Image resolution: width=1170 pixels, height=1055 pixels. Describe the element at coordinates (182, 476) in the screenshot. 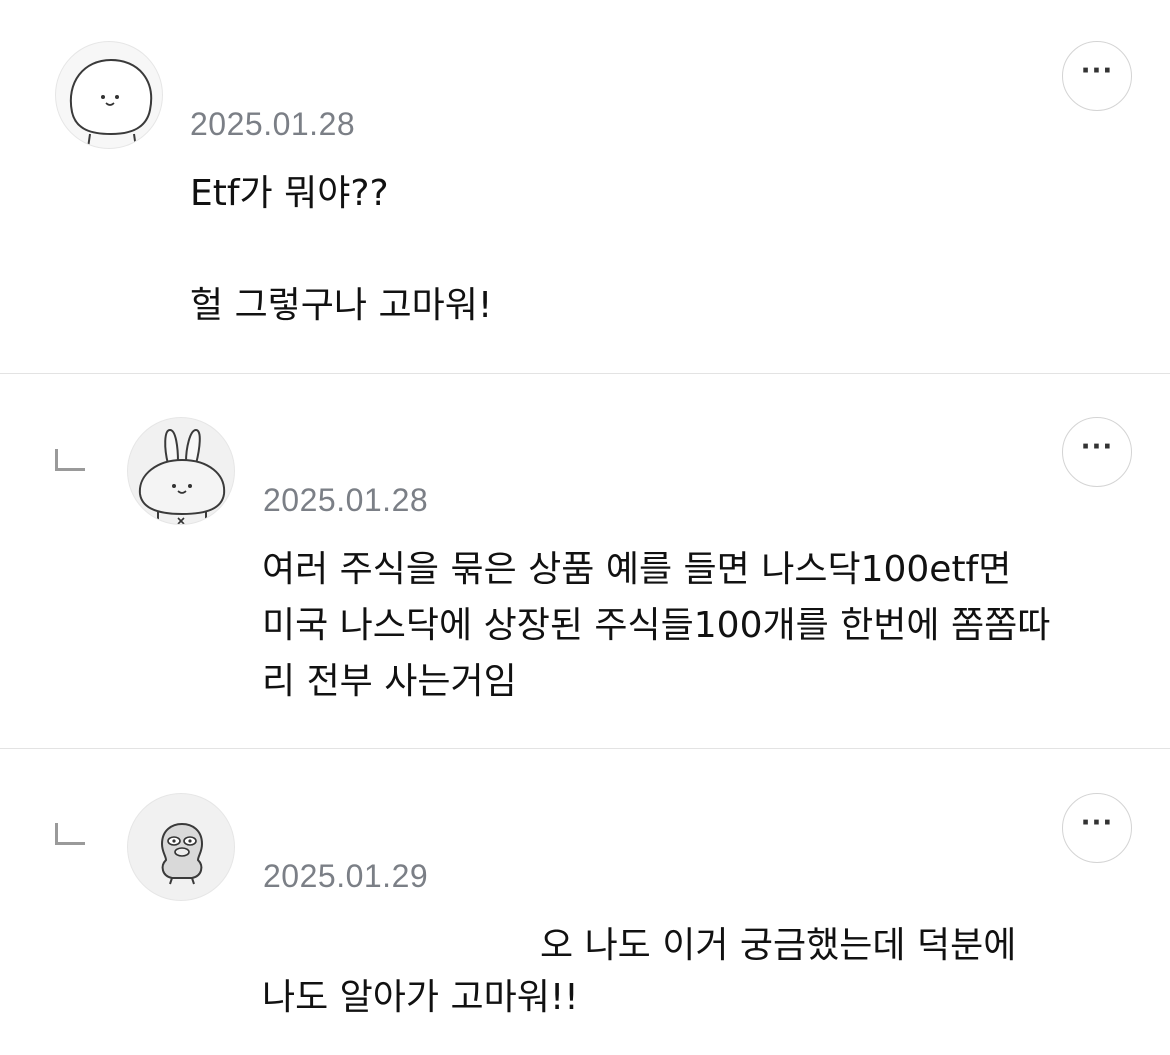

I see `bunny-character-icon` at that location.